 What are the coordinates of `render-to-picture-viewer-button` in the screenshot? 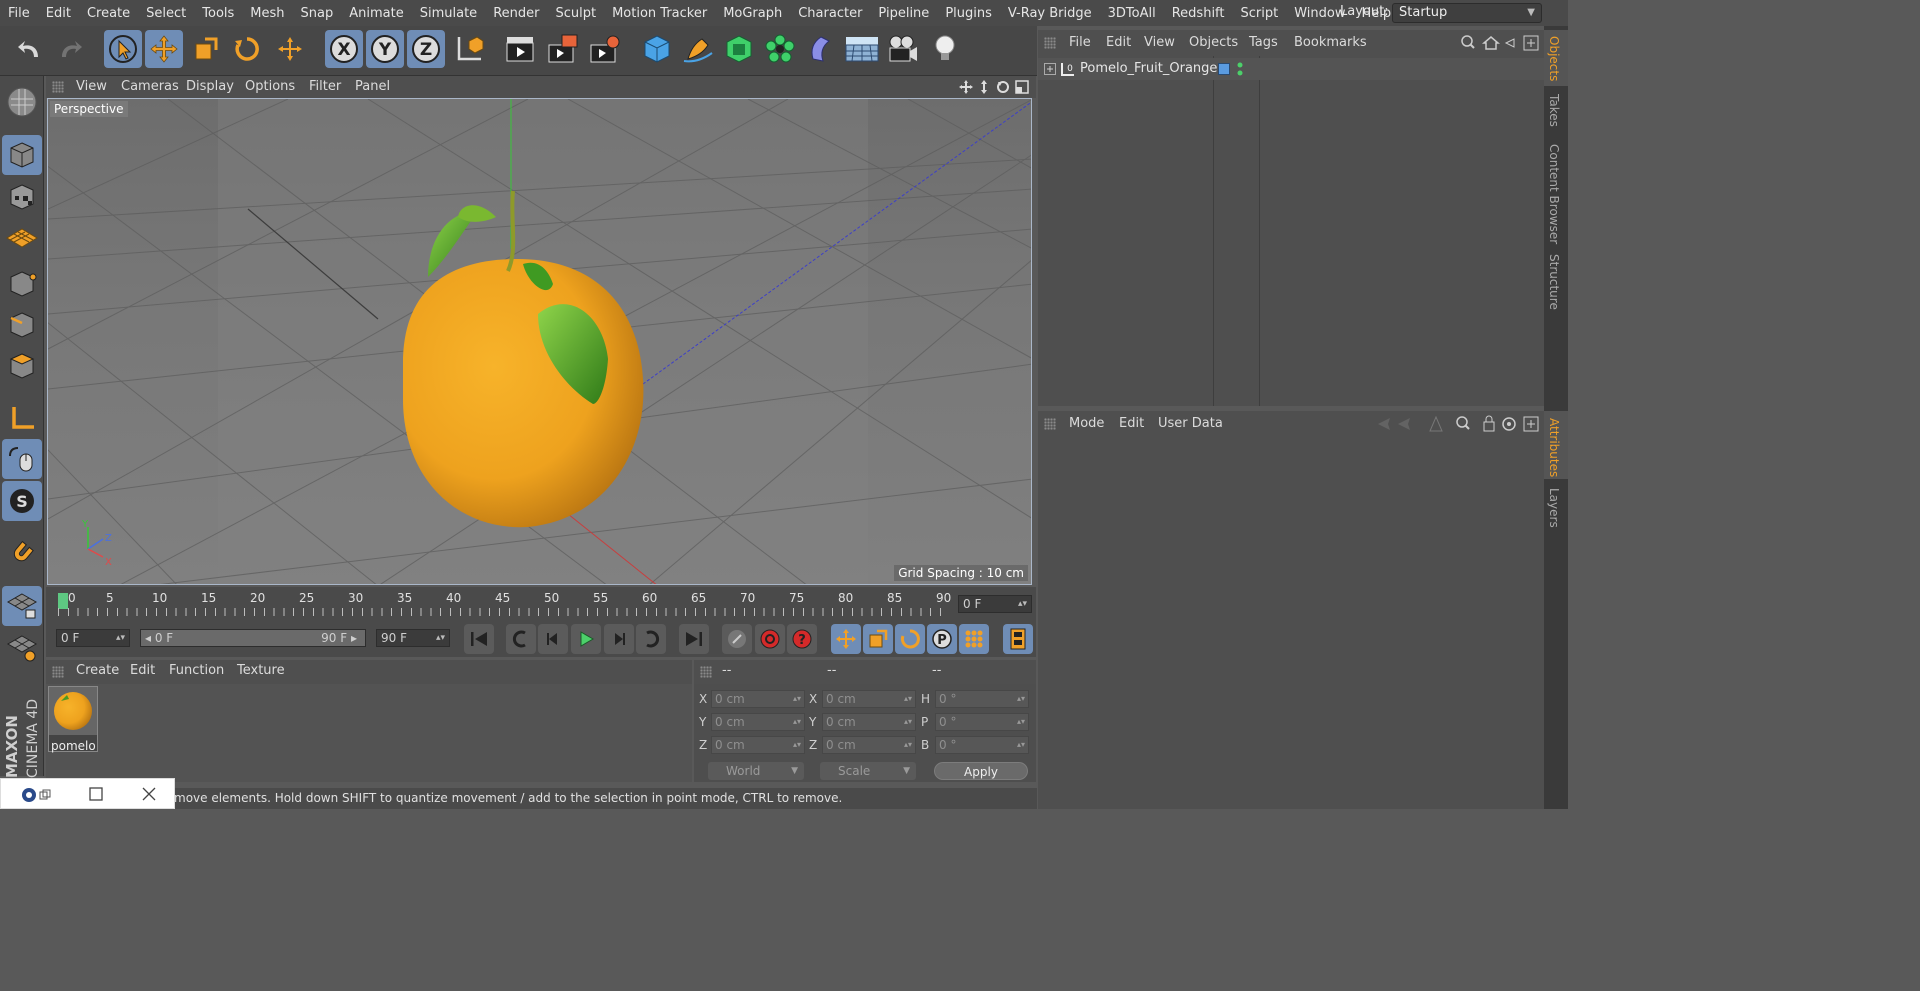 It's located at (563, 49).